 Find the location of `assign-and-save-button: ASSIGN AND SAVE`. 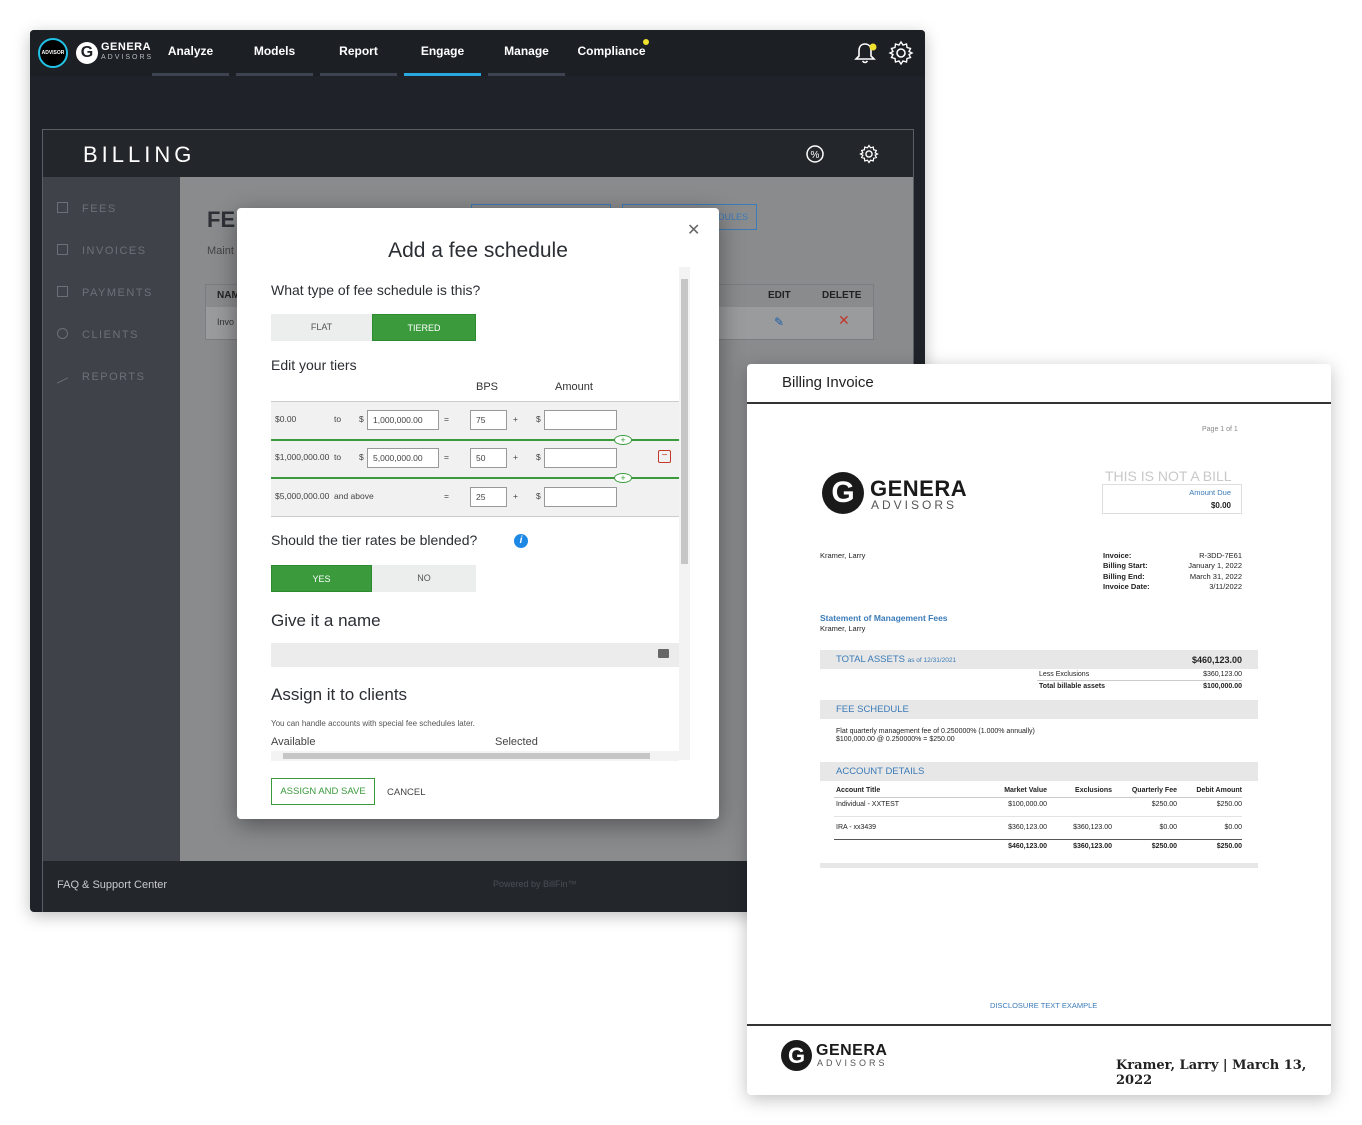

assign-and-save-button: ASSIGN AND SAVE is located at coordinates (323, 791).